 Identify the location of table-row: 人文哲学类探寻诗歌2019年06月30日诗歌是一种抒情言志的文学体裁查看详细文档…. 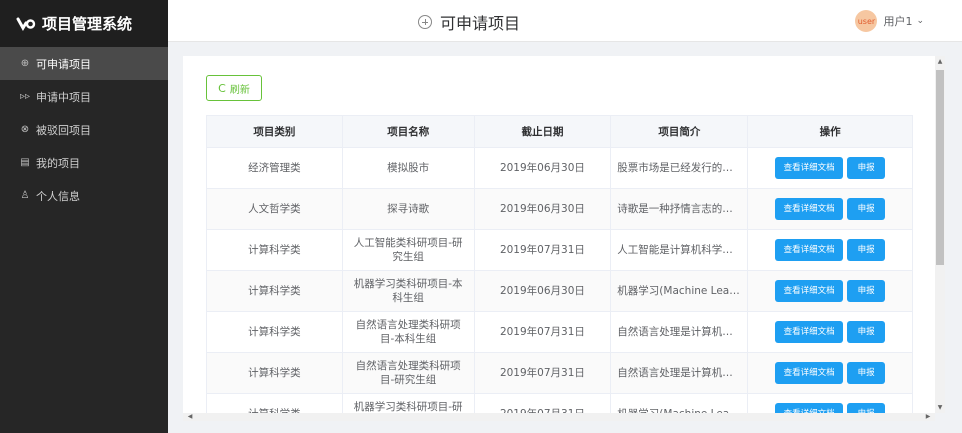
(560, 209).